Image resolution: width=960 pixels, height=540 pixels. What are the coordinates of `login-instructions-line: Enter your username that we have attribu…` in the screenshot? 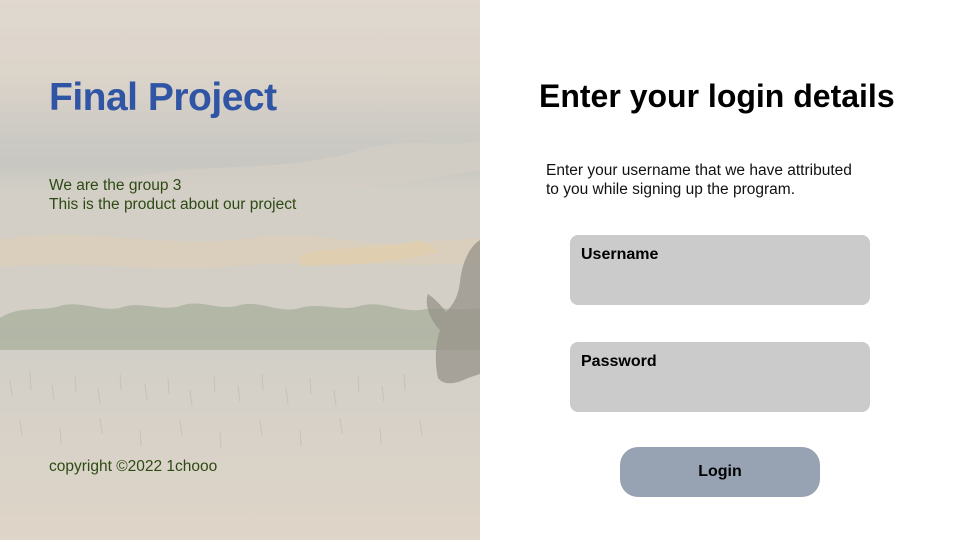 It's located at (699, 170).